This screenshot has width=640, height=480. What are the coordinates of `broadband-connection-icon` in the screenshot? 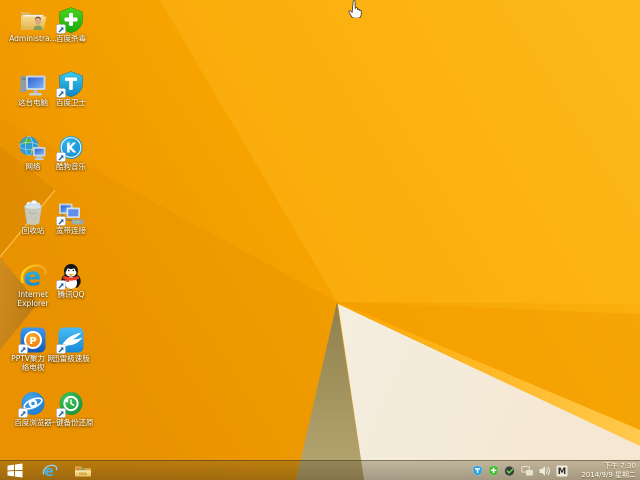 It's located at (70, 214).